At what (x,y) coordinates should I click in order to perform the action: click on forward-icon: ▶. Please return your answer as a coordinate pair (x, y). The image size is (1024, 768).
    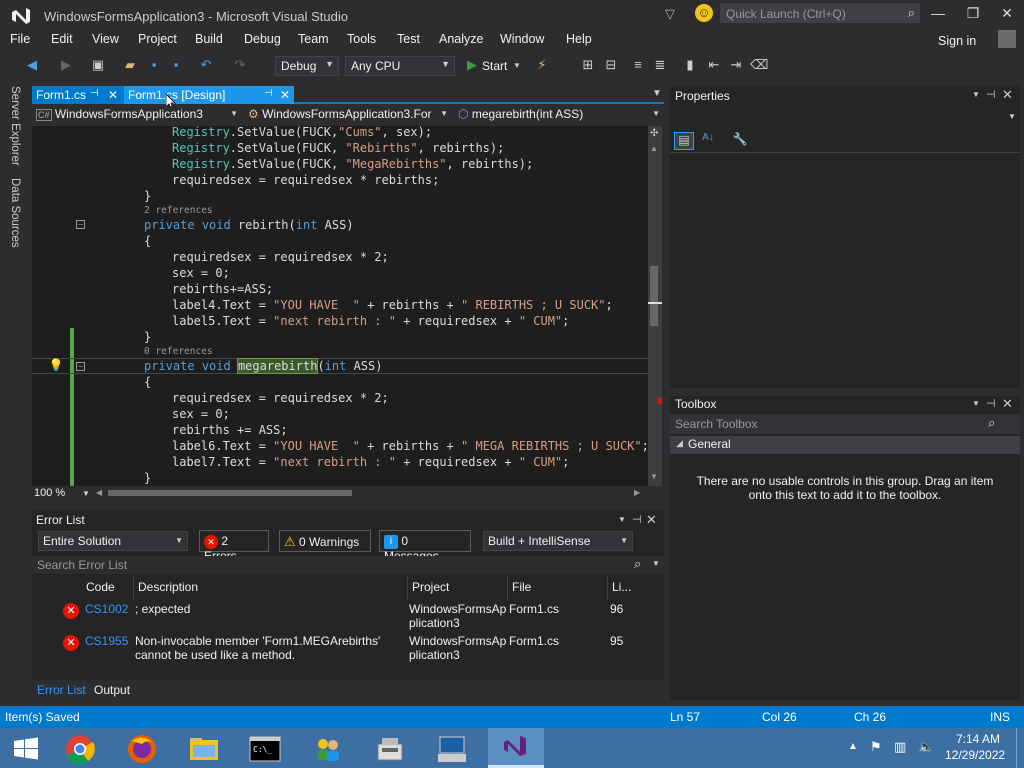
    Looking at the image, I should click on (66, 65).